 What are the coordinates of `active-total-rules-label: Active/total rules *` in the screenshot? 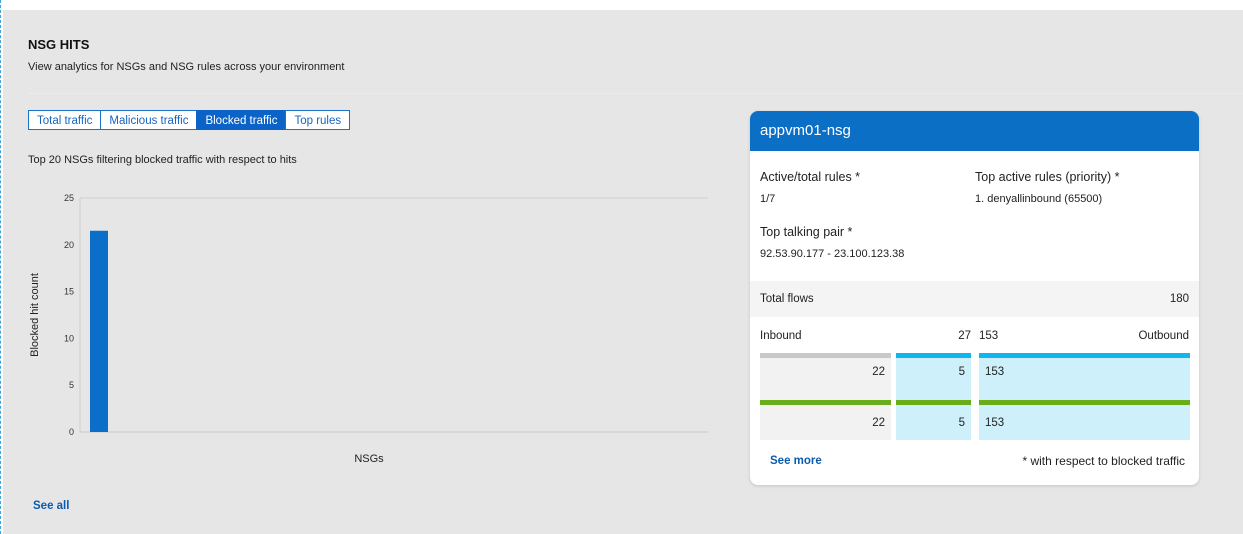 It's located at (810, 177).